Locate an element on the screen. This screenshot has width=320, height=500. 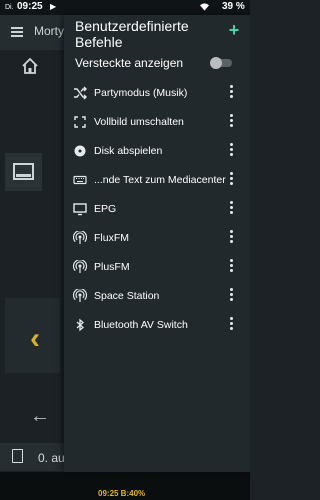
command-label: FluxFM is located at coordinates (111, 238).